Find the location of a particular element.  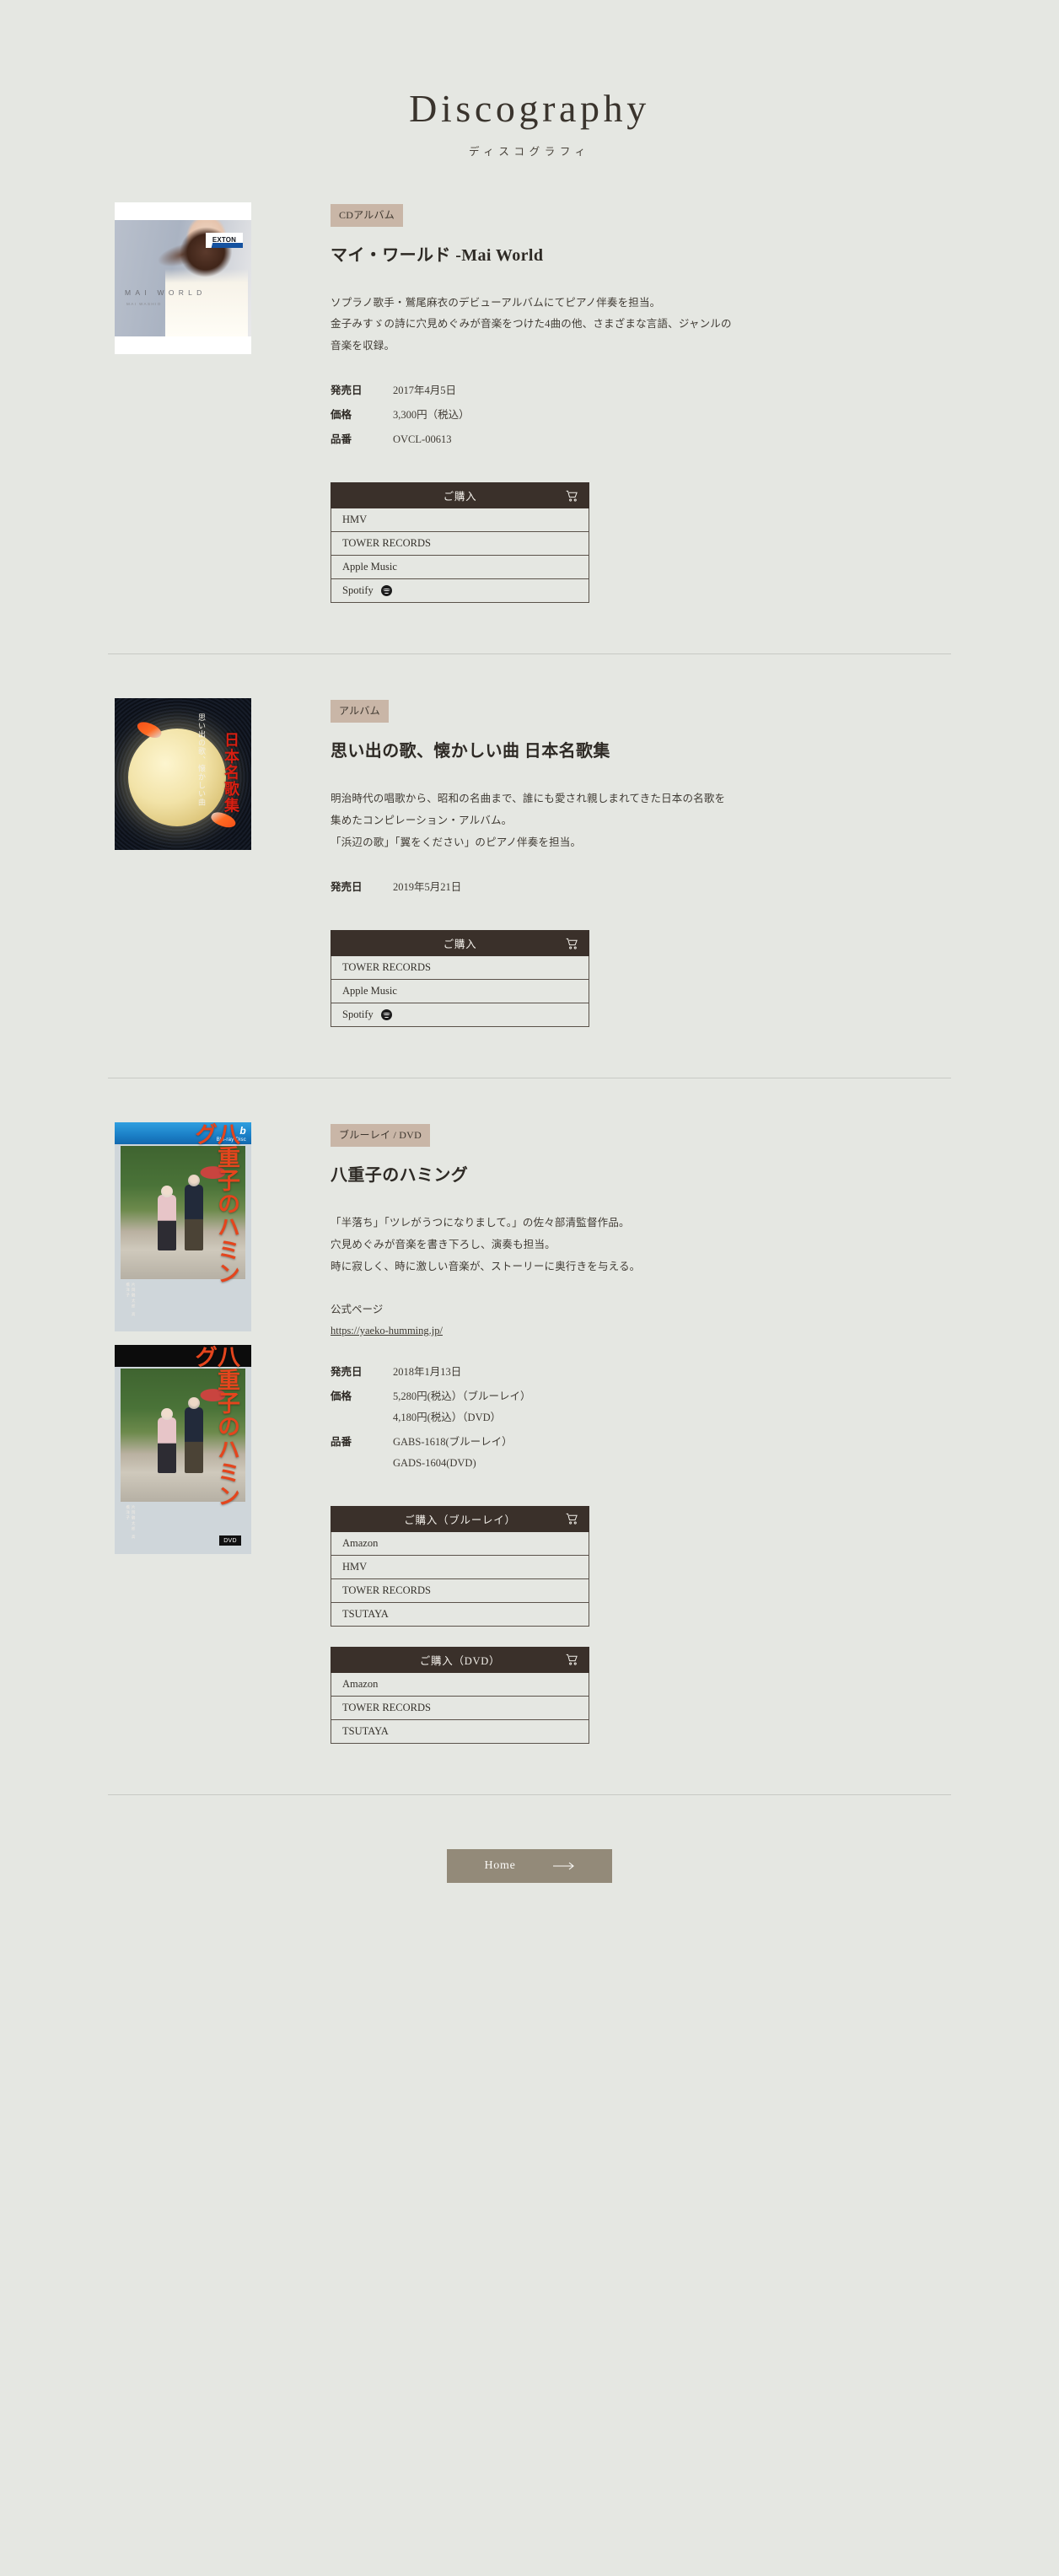

description-line: 集めたコンピレーション・アルバム。 is located at coordinates (422, 821).